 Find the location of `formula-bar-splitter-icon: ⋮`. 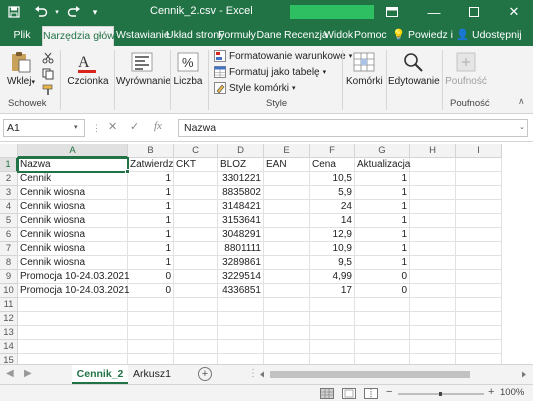

formula-bar-splitter-icon: ⋮ is located at coordinates (96, 128).